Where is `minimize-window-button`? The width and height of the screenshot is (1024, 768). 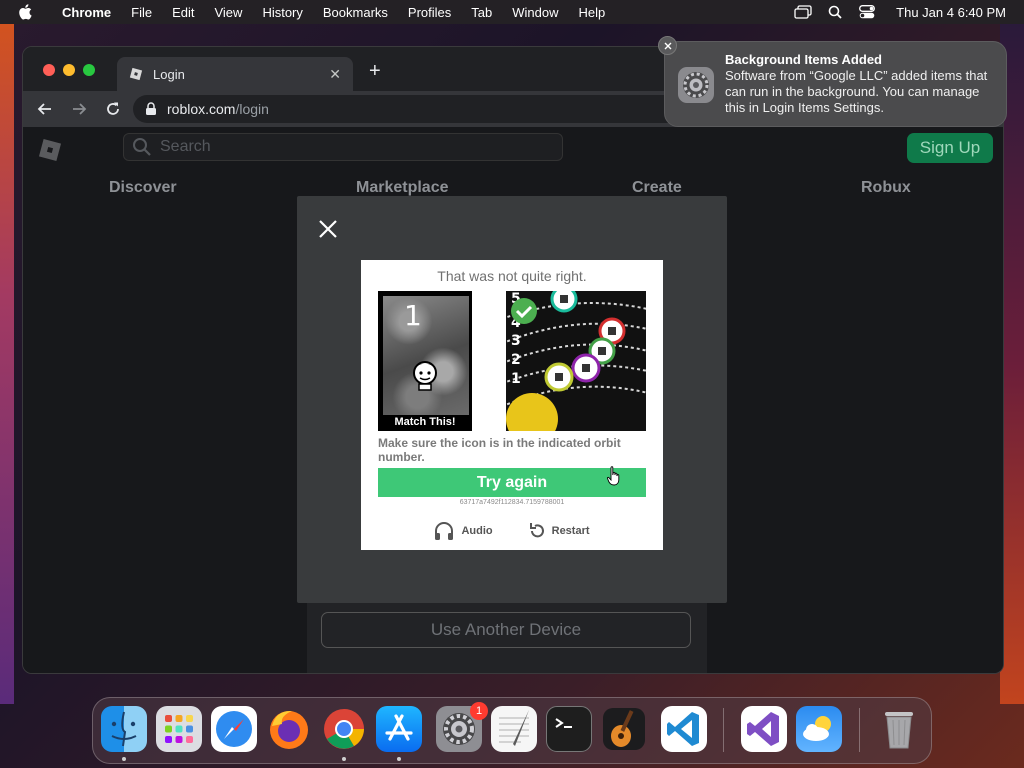 minimize-window-button is located at coordinates (69, 70).